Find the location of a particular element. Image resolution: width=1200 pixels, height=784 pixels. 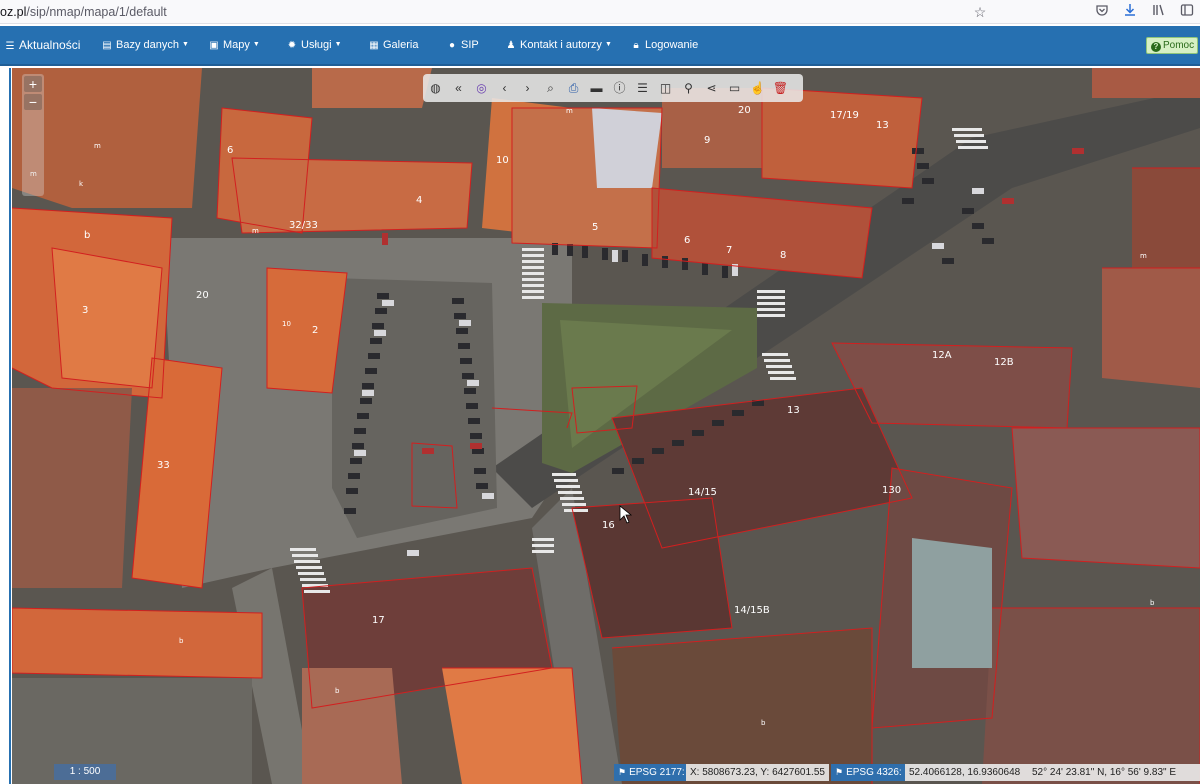

nav-label: Logowanie is located at coordinates (672, 45).